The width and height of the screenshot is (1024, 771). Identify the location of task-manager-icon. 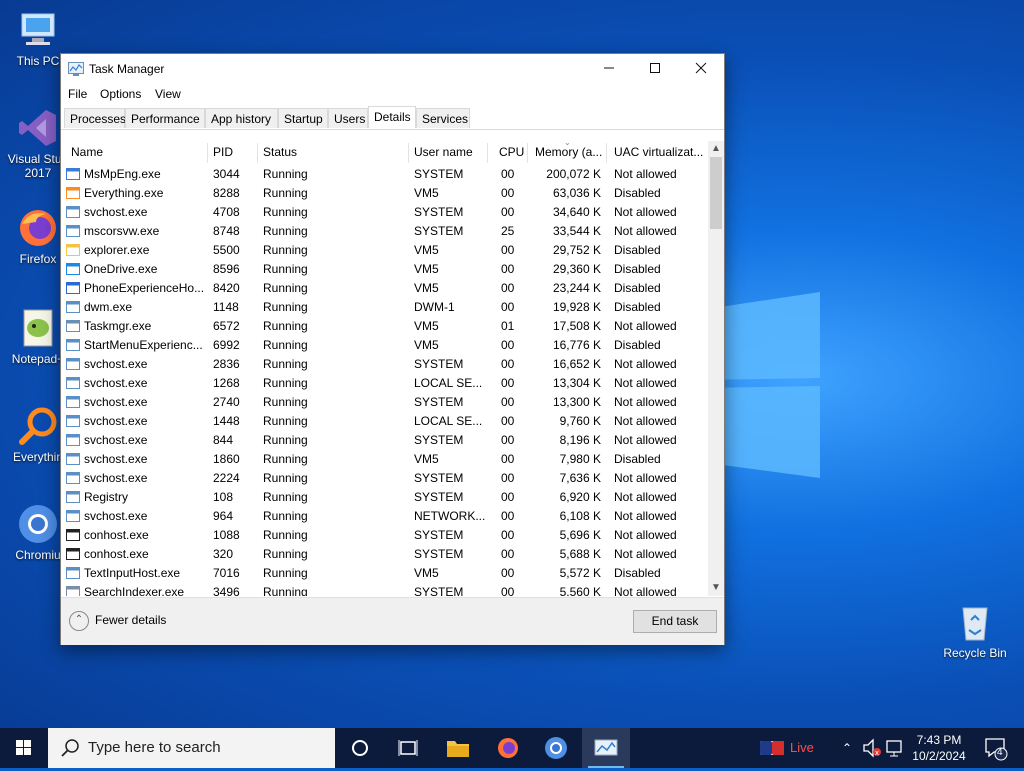
(606, 747).